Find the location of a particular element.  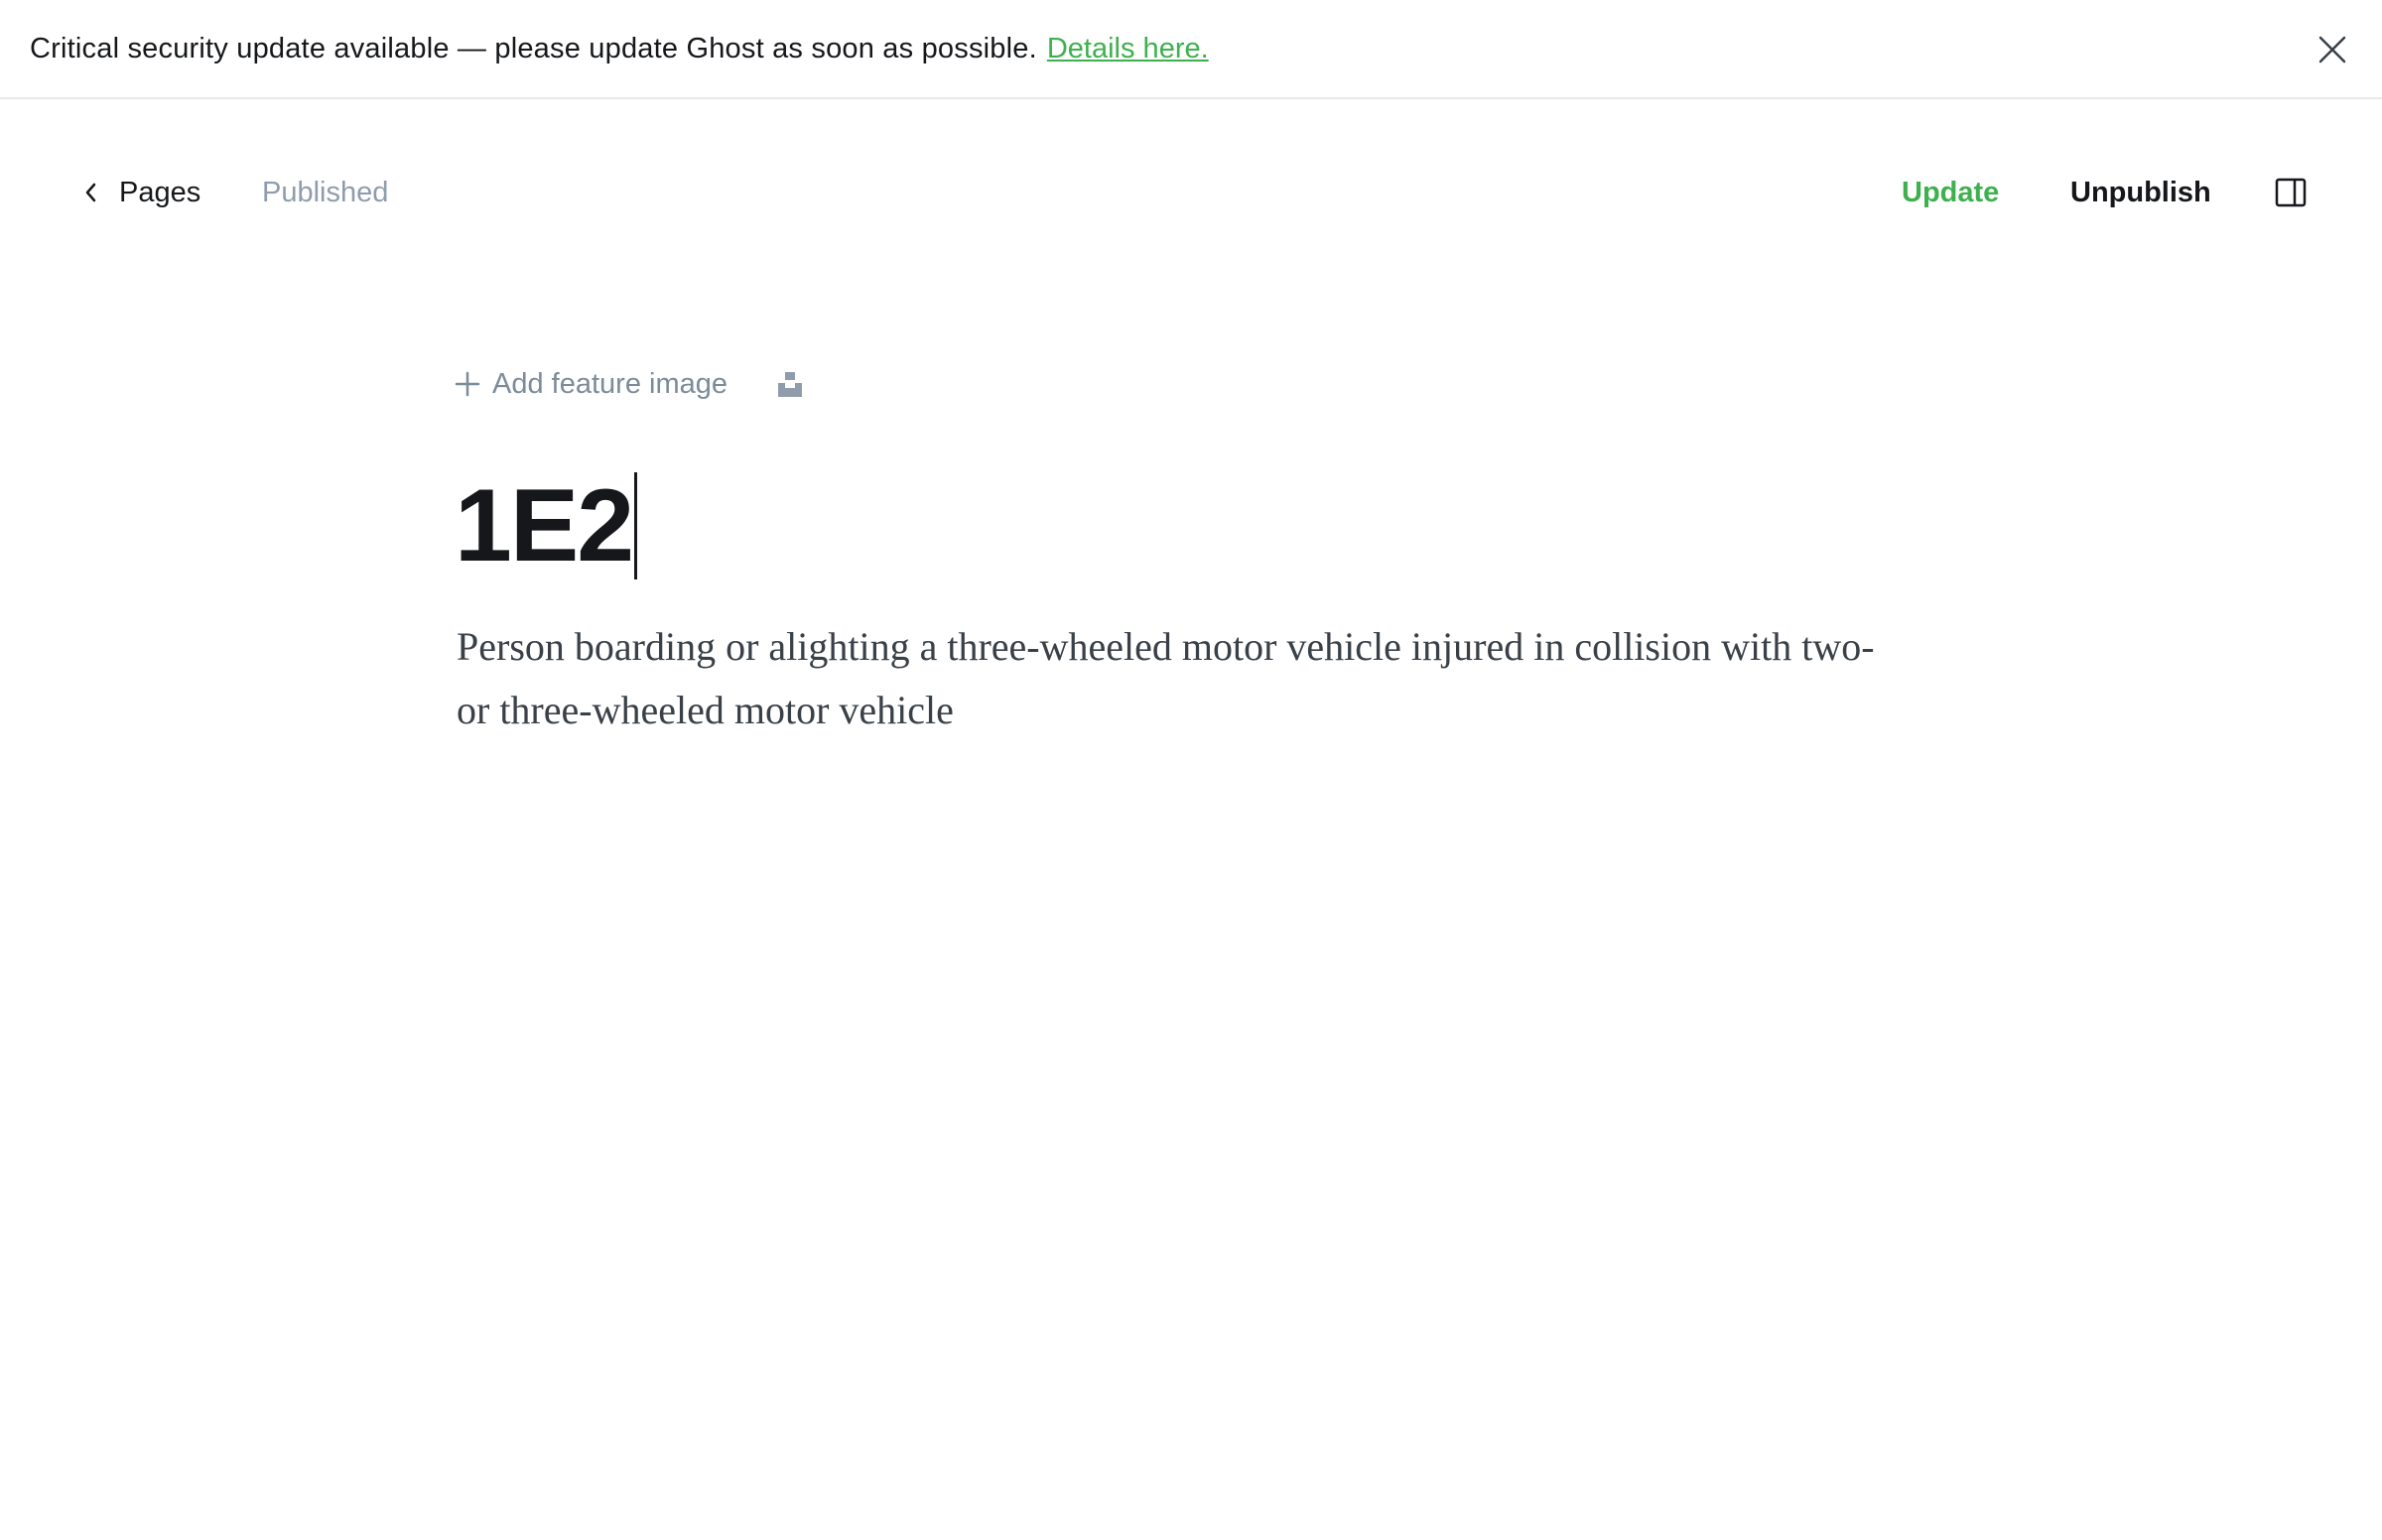

update-button: Update is located at coordinates (1950, 192).